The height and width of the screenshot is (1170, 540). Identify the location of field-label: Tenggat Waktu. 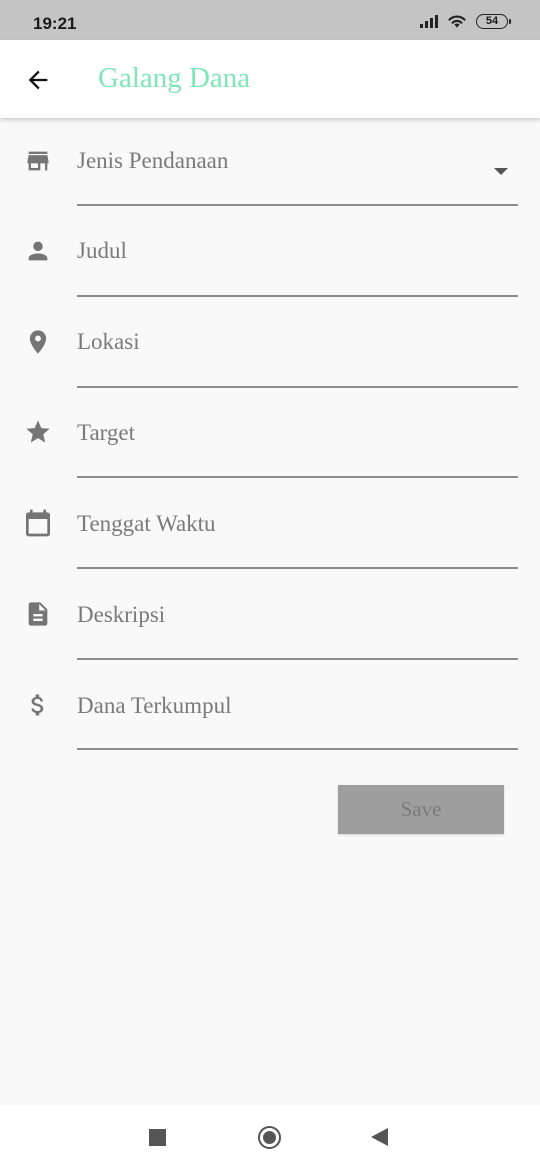
(146, 523).